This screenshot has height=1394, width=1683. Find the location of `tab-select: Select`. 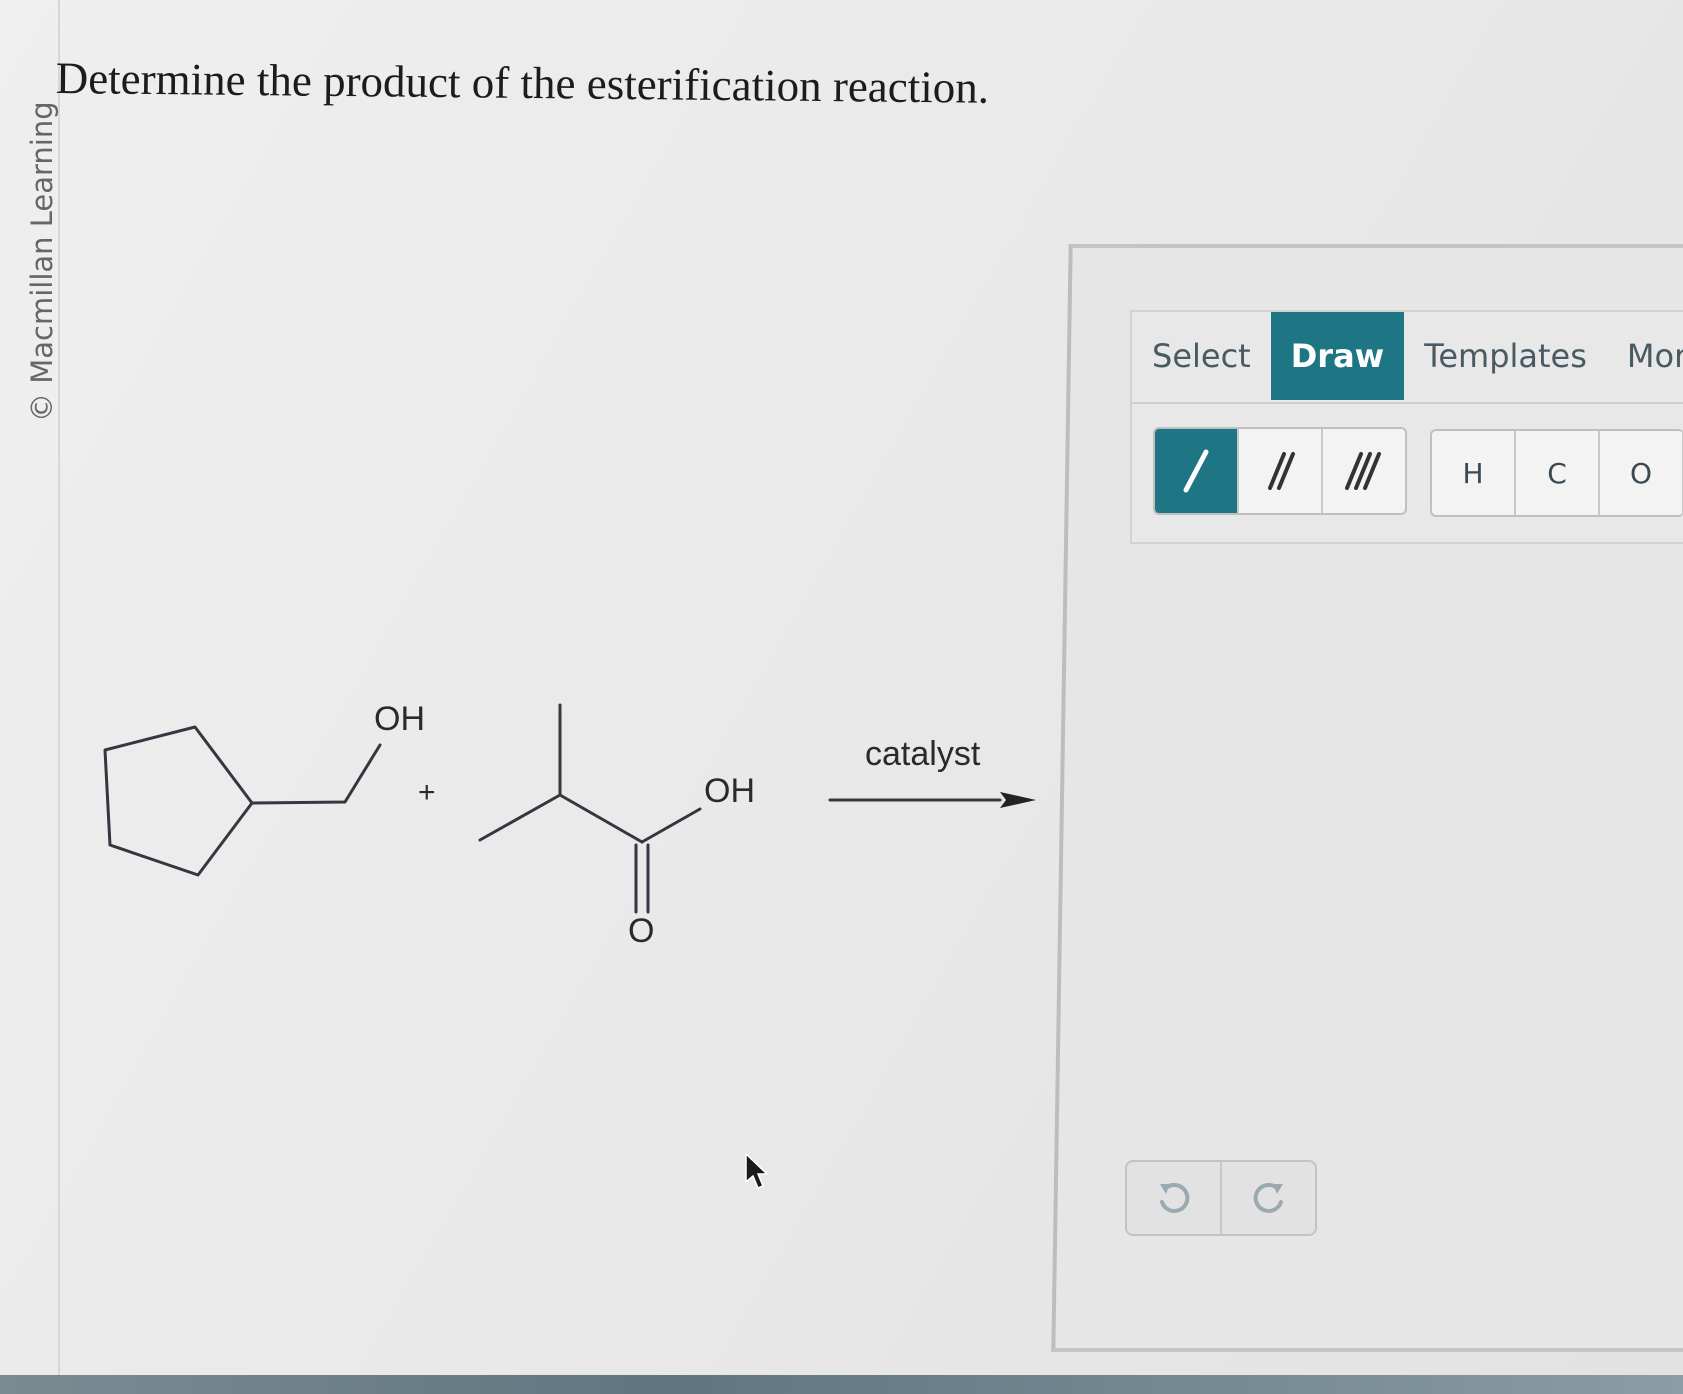

tab-select: Select is located at coordinates (1201, 356).